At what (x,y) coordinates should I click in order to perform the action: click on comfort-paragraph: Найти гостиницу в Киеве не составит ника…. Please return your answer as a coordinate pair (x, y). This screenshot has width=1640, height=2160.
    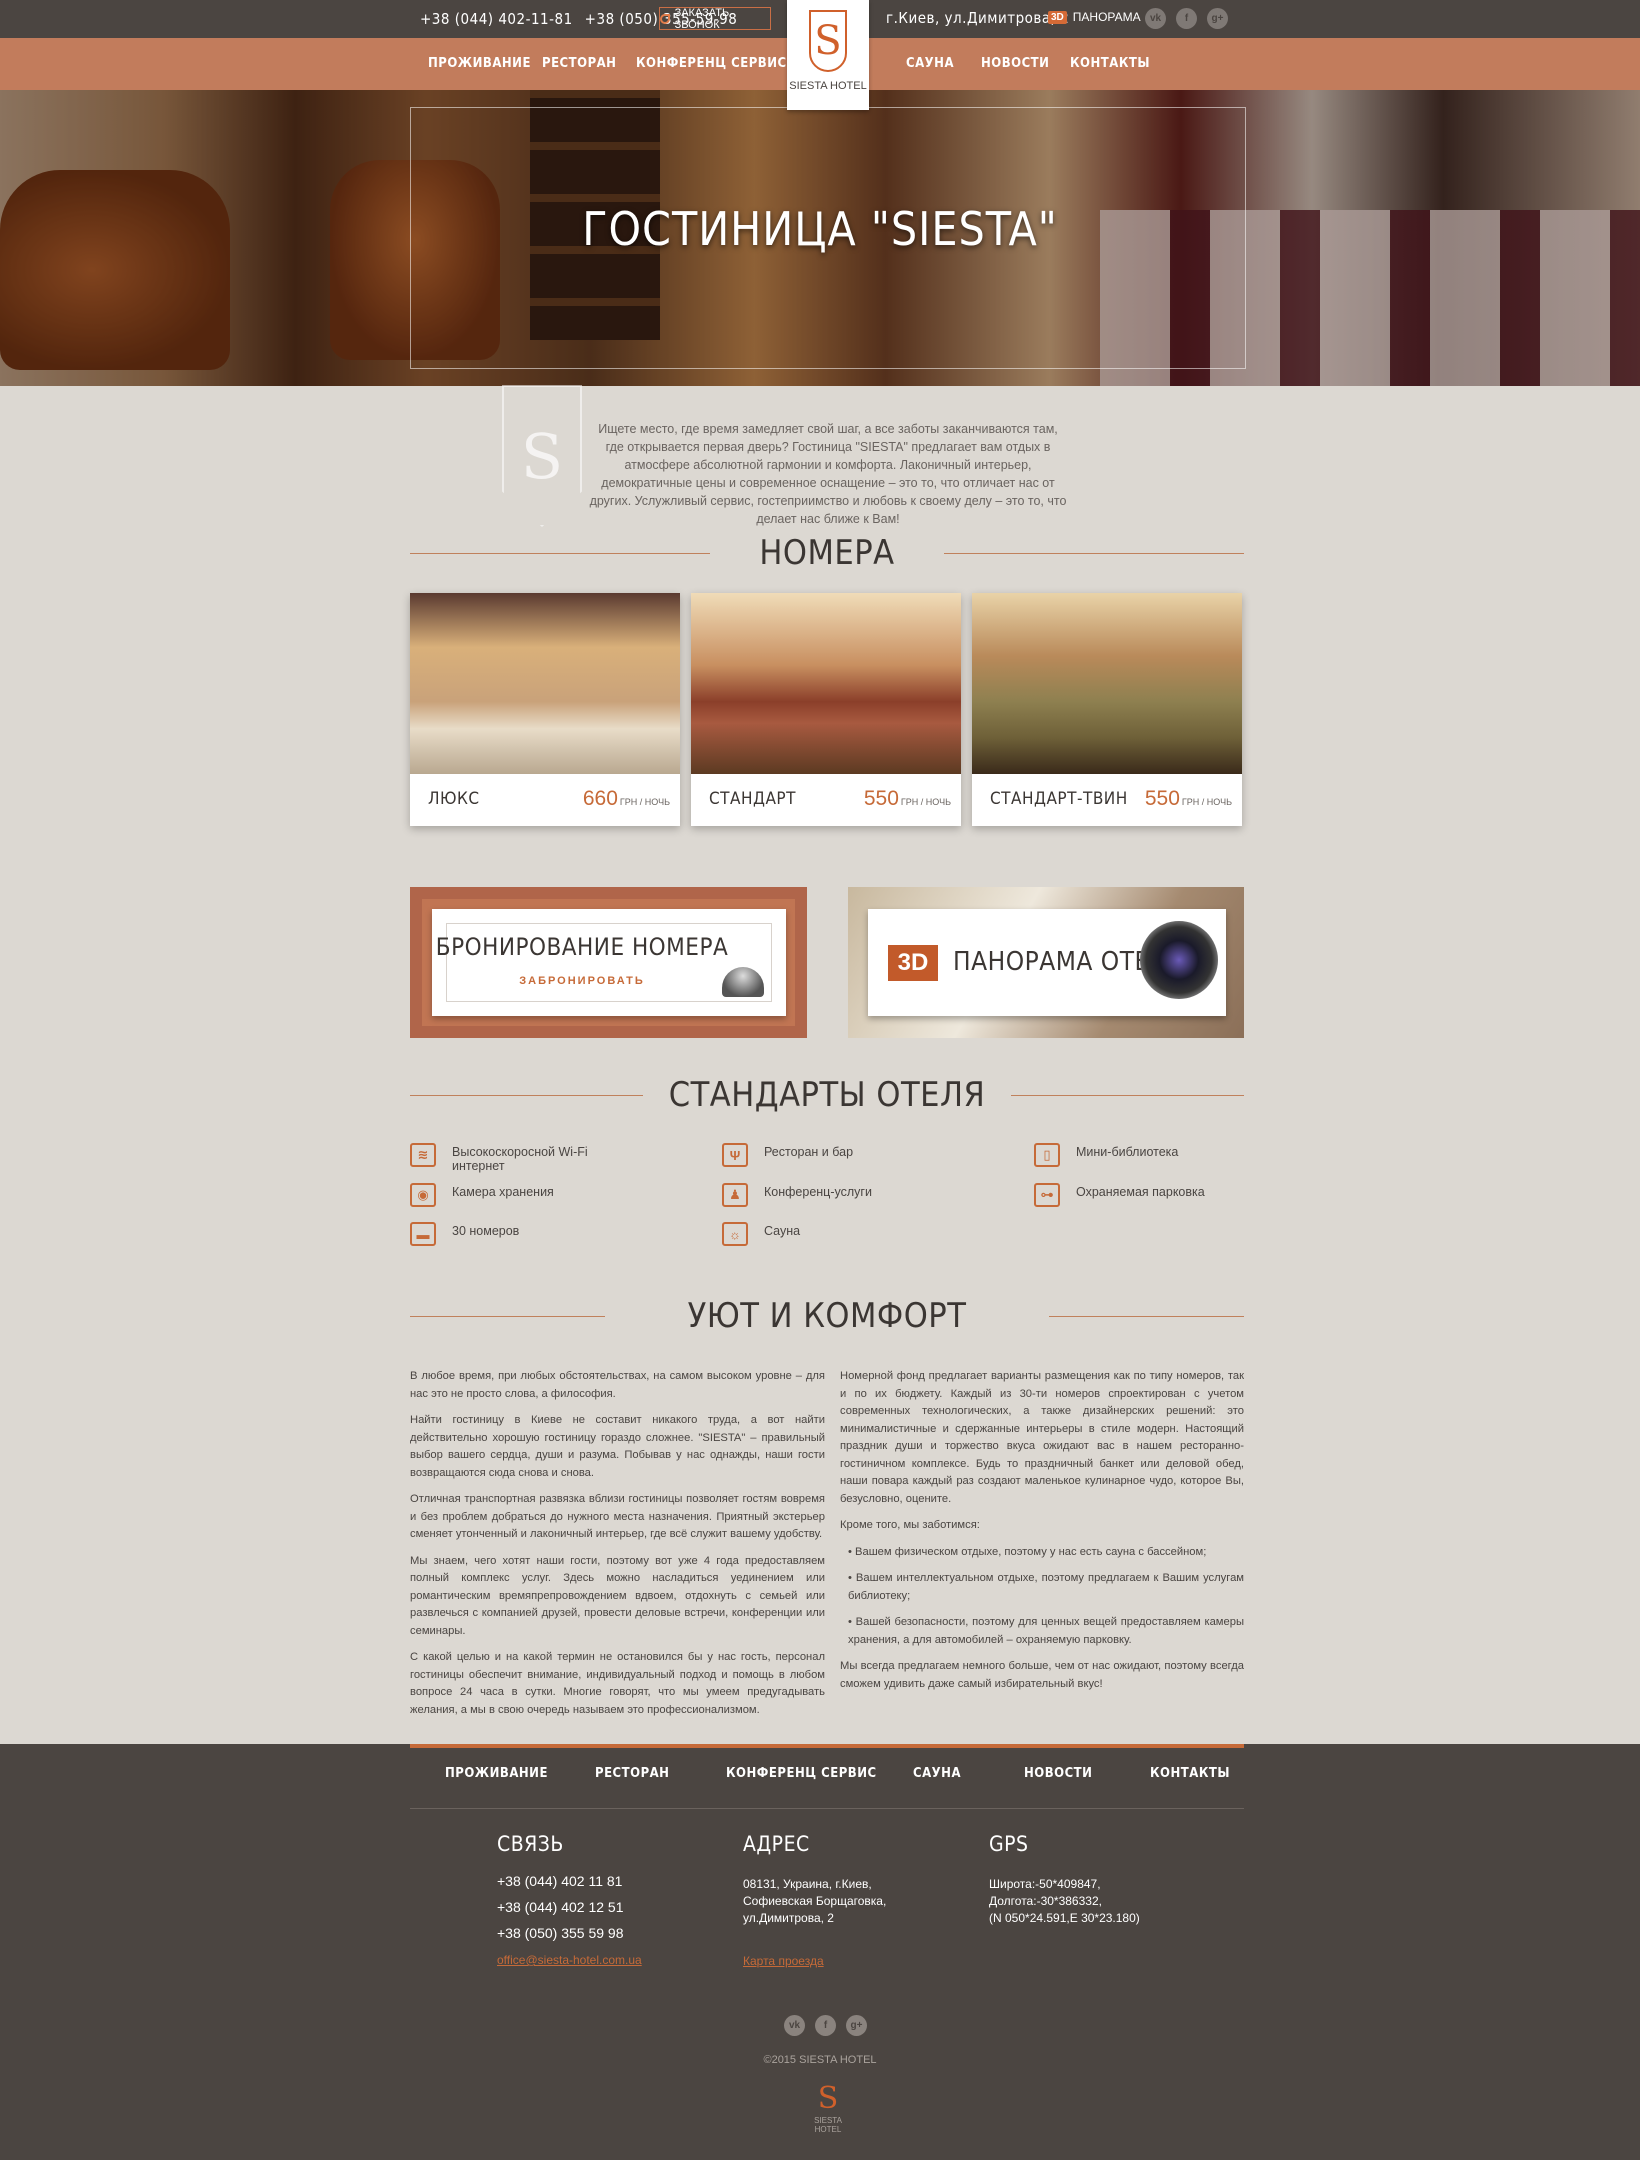
    Looking at the image, I should click on (617, 1446).